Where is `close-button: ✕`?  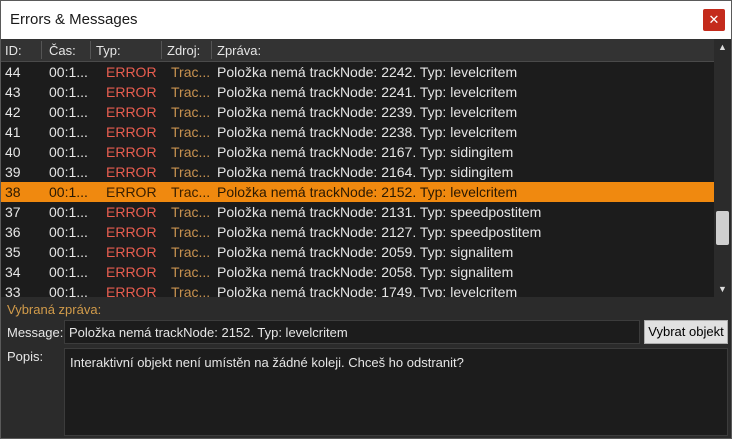 close-button: ✕ is located at coordinates (714, 20).